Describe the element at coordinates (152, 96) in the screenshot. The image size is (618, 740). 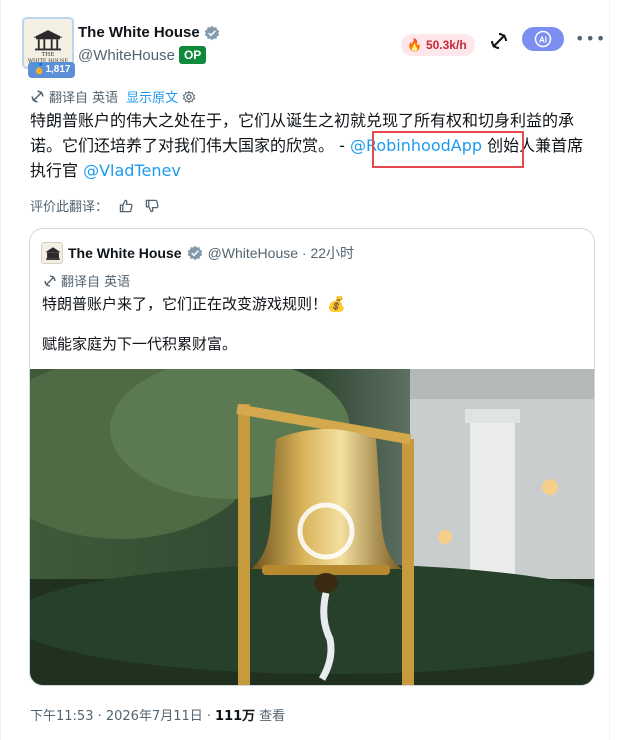
I see `show-original-link: 显示原文` at that location.